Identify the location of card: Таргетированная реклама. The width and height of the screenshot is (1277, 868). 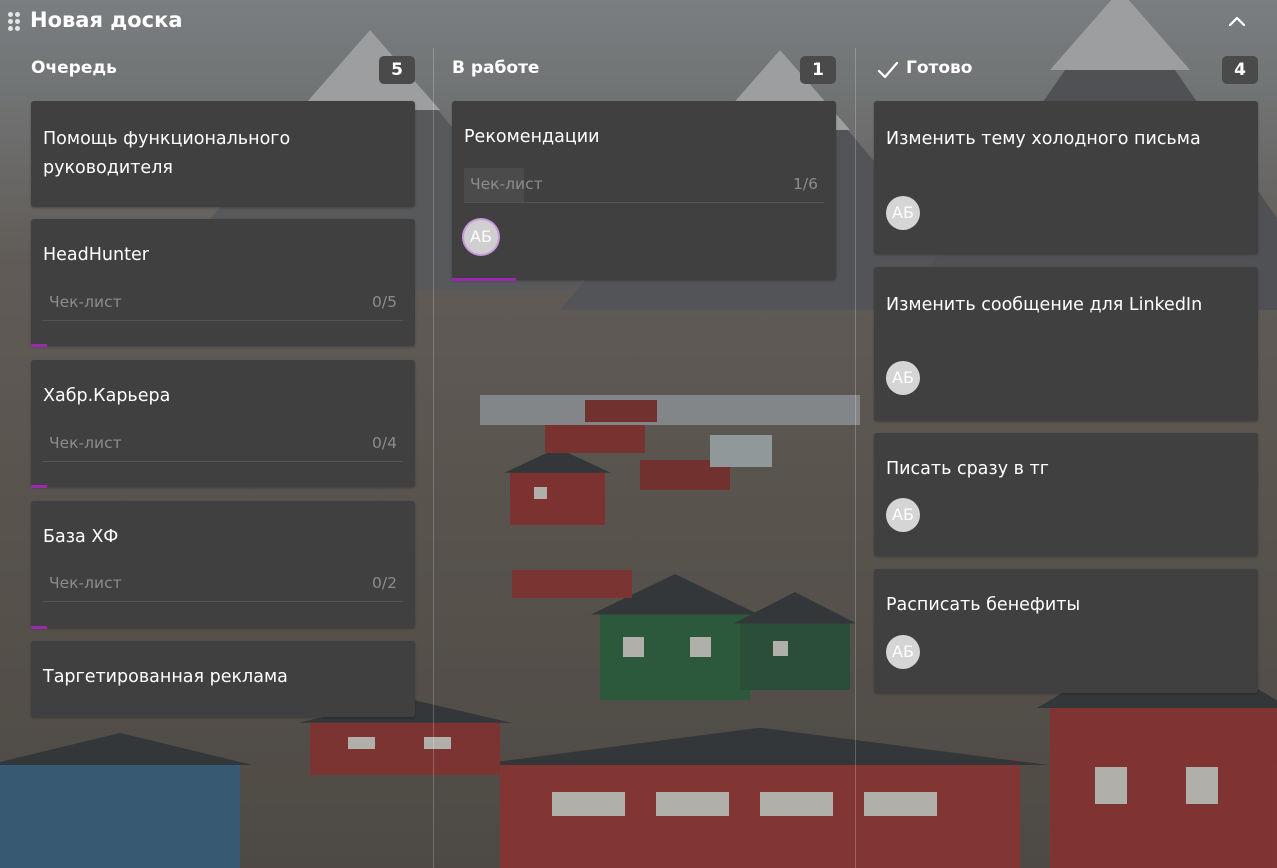
(223, 679).